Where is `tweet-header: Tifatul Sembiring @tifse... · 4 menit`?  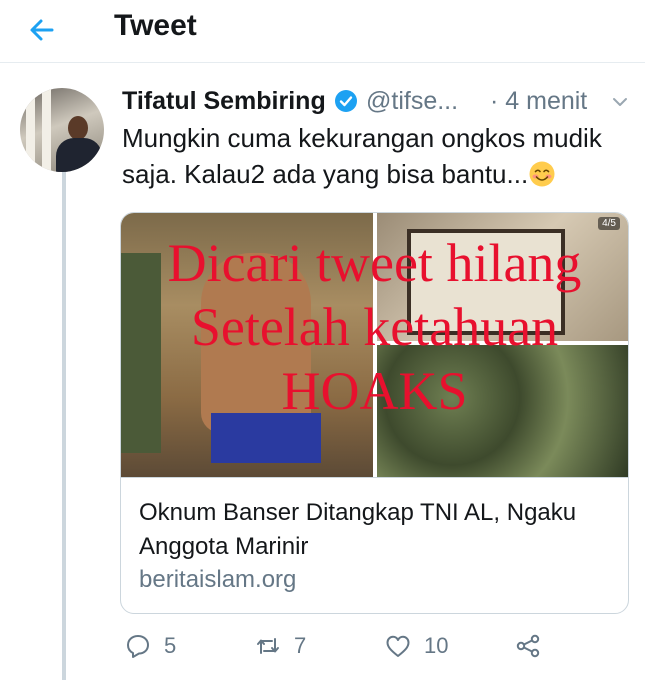
tweet-header: Tifatul Sembiring @tifse... · 4 menit is located at coordinates (377, 101).